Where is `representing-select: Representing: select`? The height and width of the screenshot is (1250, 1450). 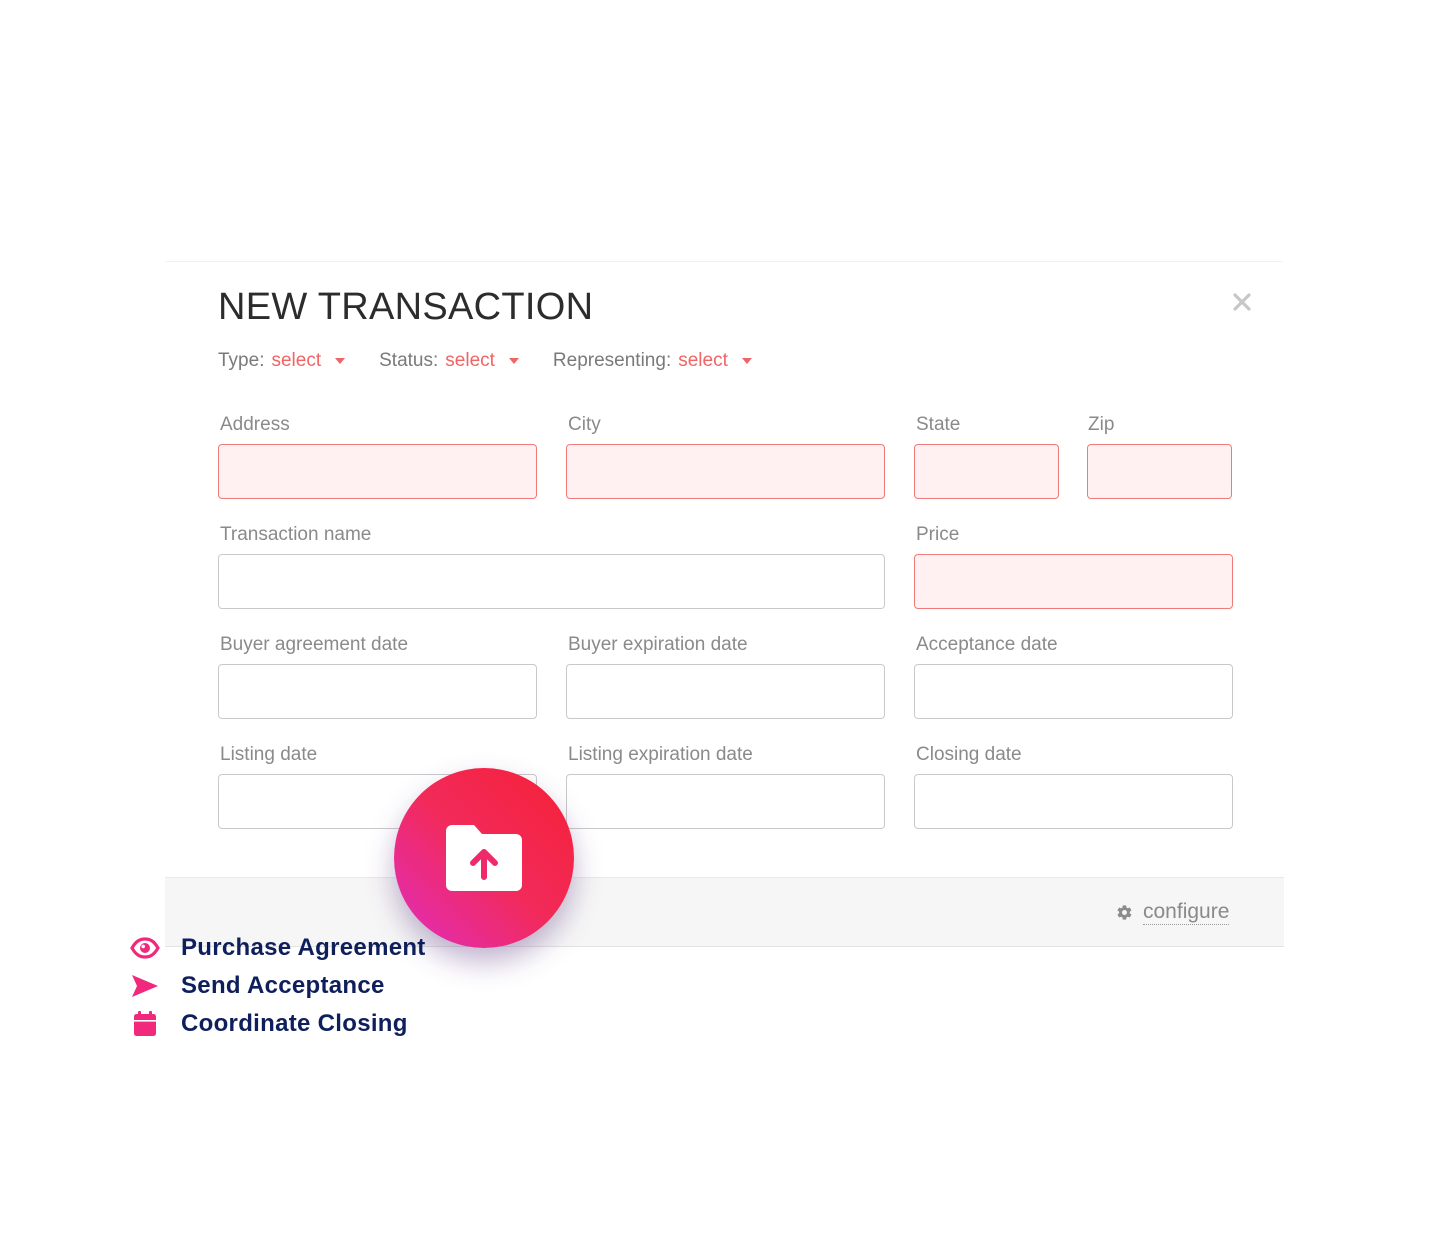 representing-select: Representing: select is located at coordinates (652, 361).